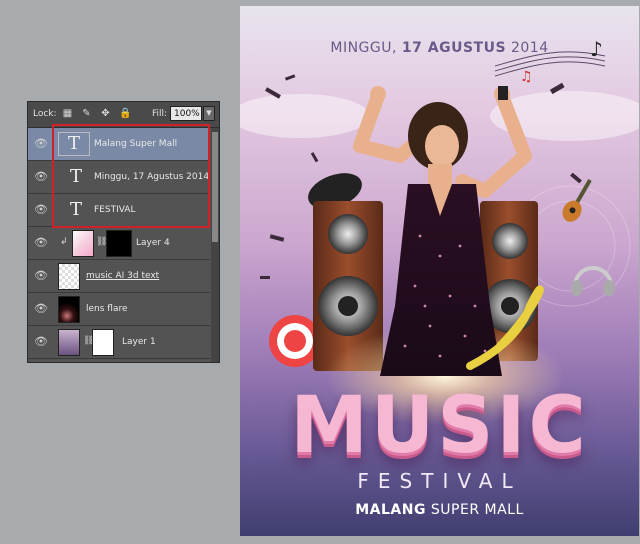 Image resolution: width=640 pixels, height=544 pixels. I want to click on layer-row-layer-4: 👁 ↲ ⛓ Layer 4, so click(119, 243).